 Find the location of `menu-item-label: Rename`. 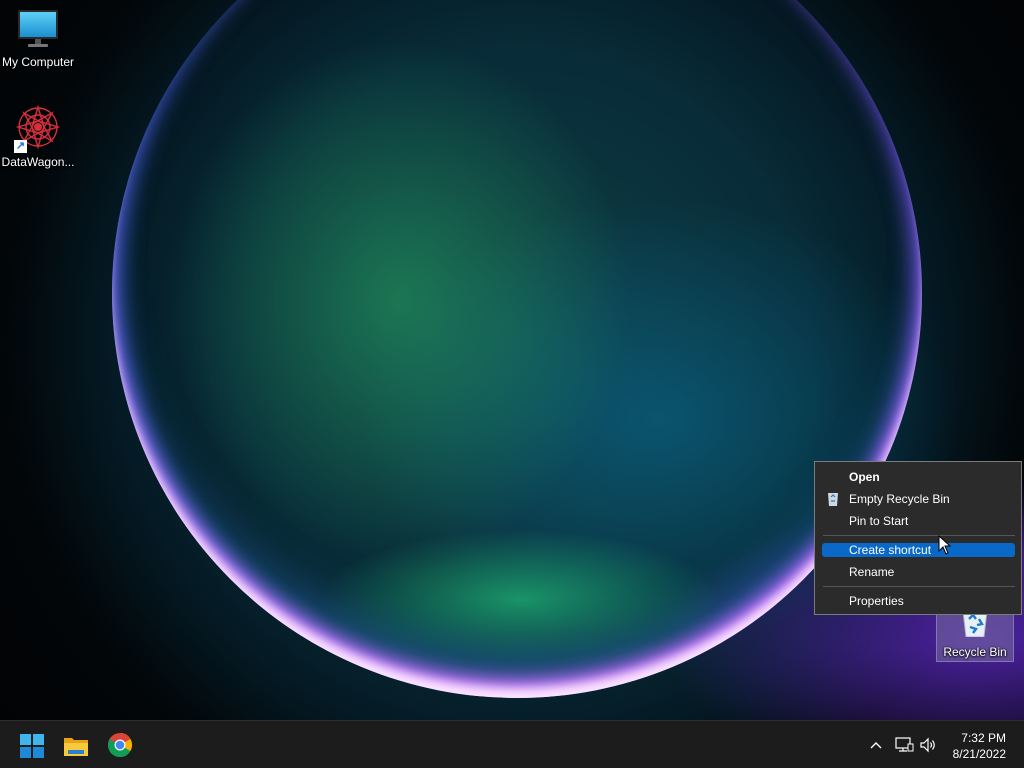

menu-item-label: Rename is located at coordinates (872, 572).